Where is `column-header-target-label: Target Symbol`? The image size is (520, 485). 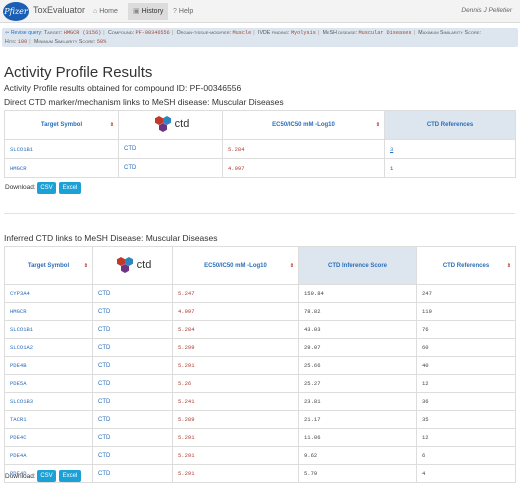 column-header-target-label: Target Symbol is located at coordinates (61, 125).